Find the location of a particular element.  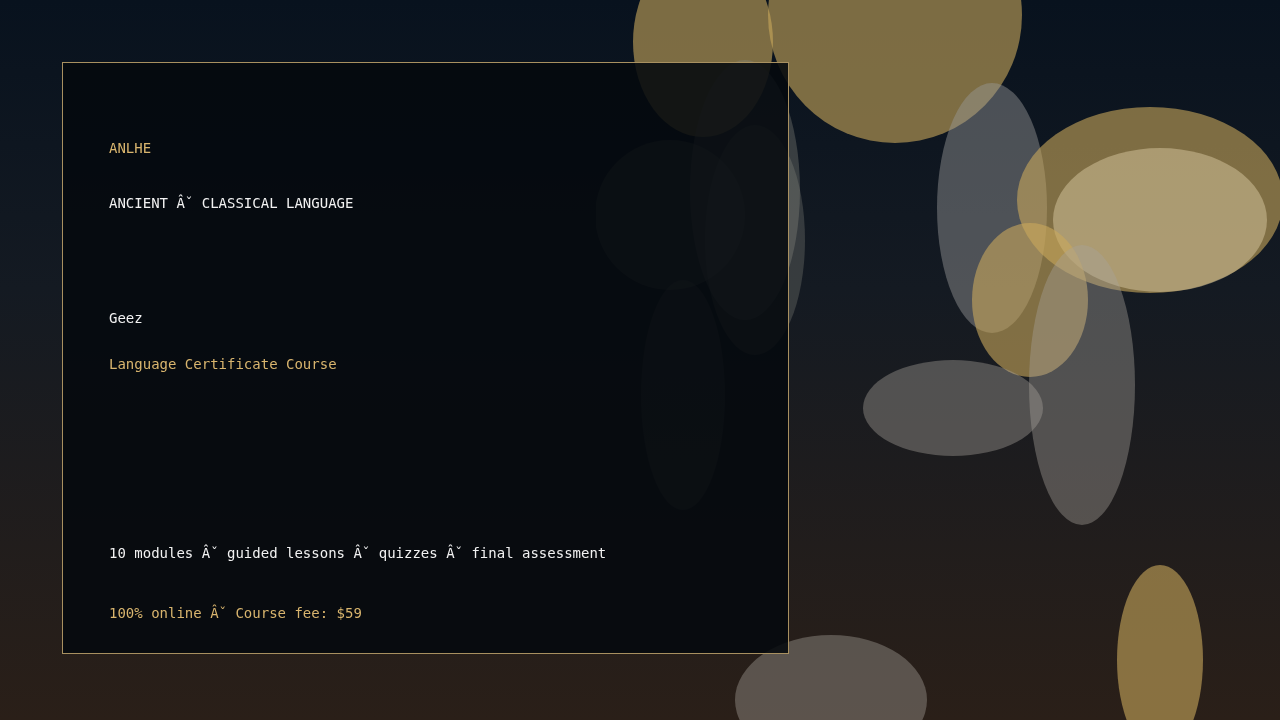

category-label: ANCIENT Âˇ CLASSICAL LANGUAGE is located at coordinates (231, 203).